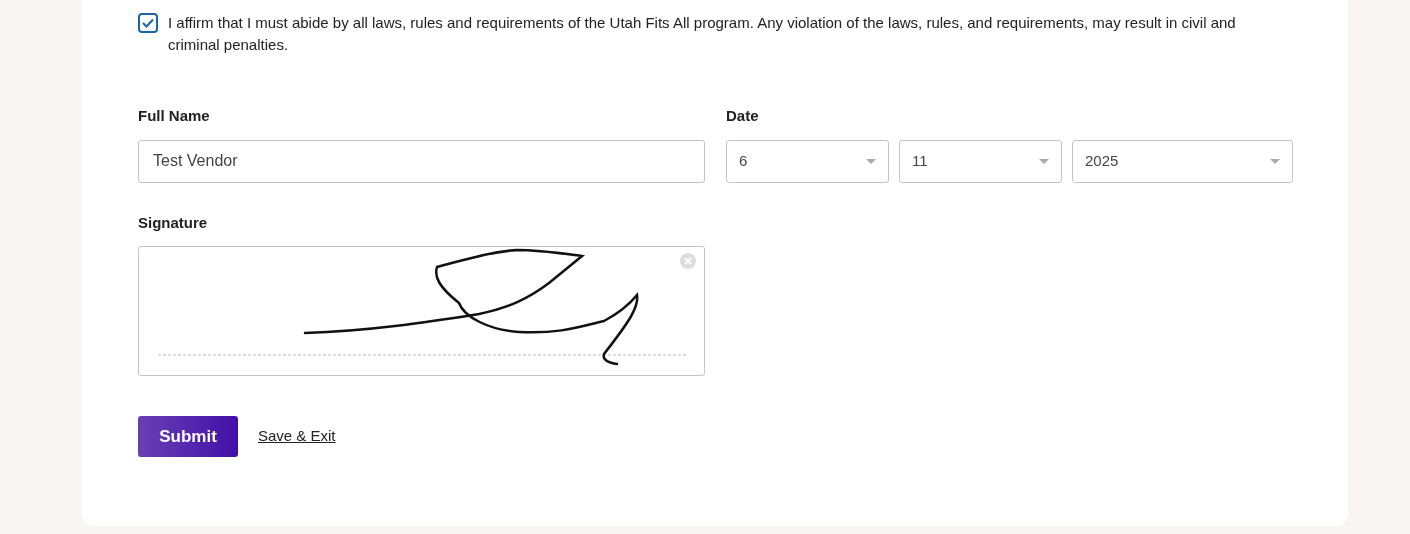  I want to click on field-label: Date, so click(743, 116).